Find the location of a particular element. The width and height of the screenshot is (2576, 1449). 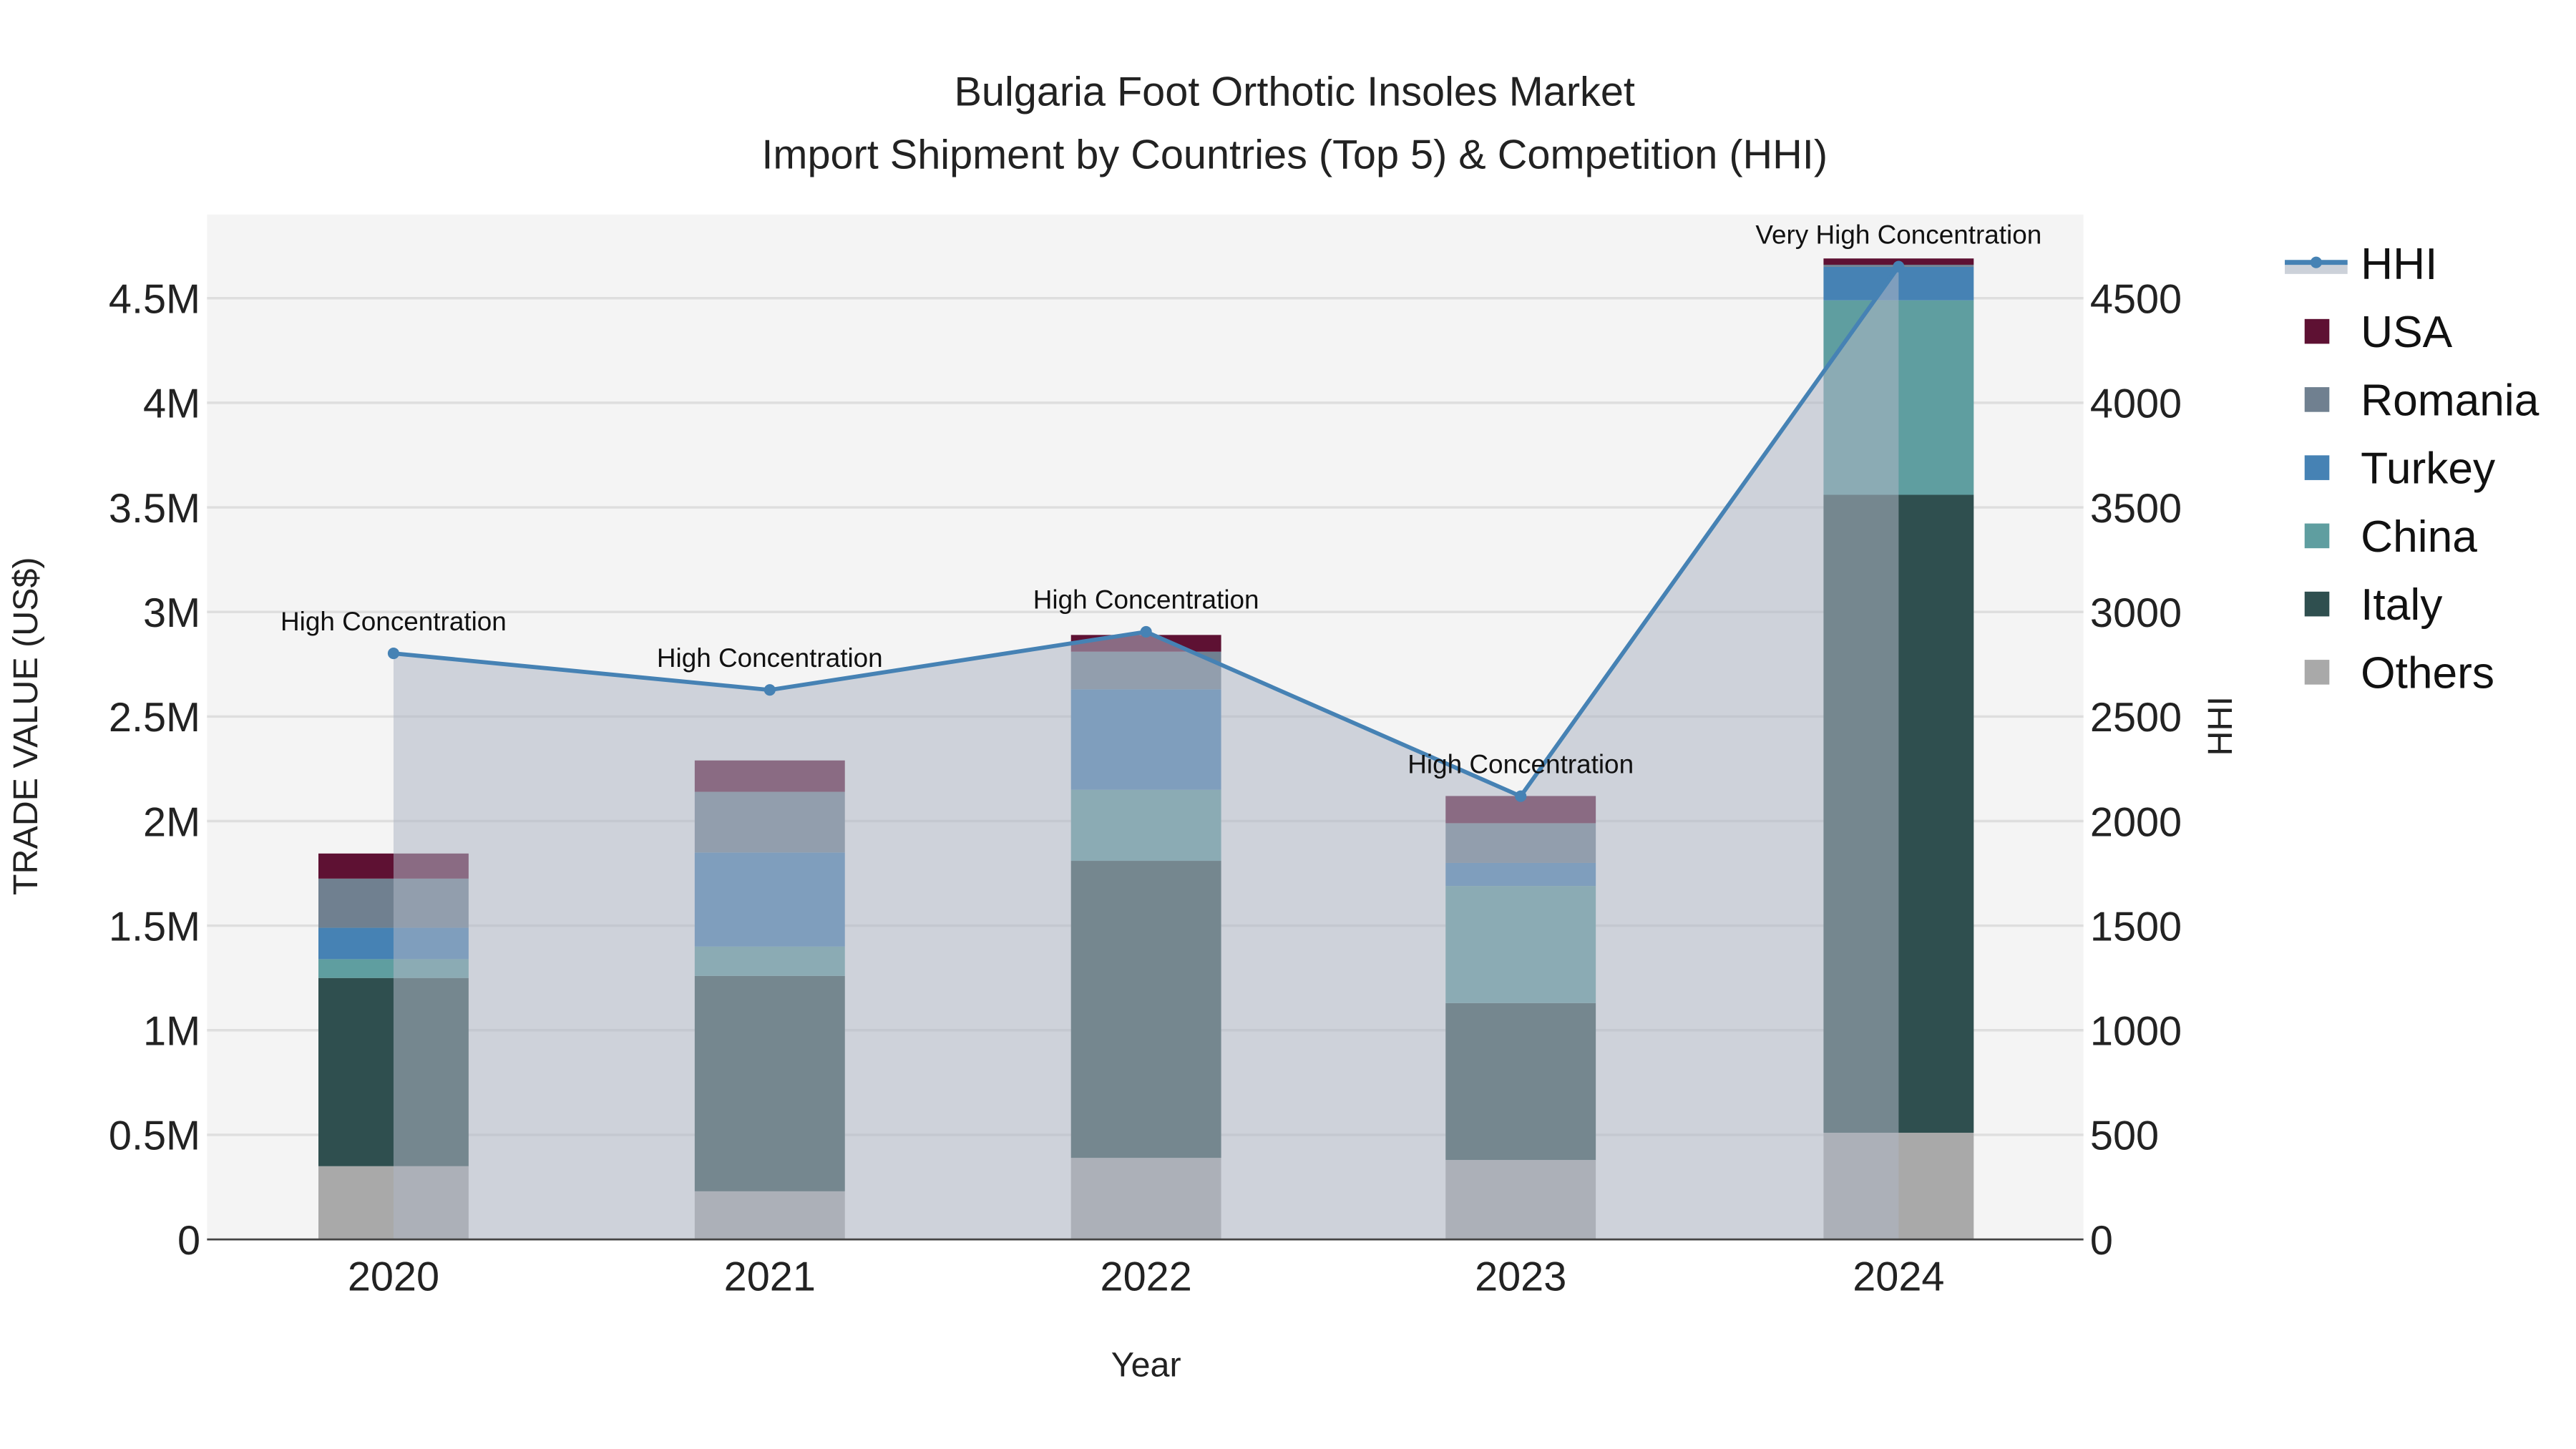

y2-axis-label: HHI is located at coordinates (2220, 726).